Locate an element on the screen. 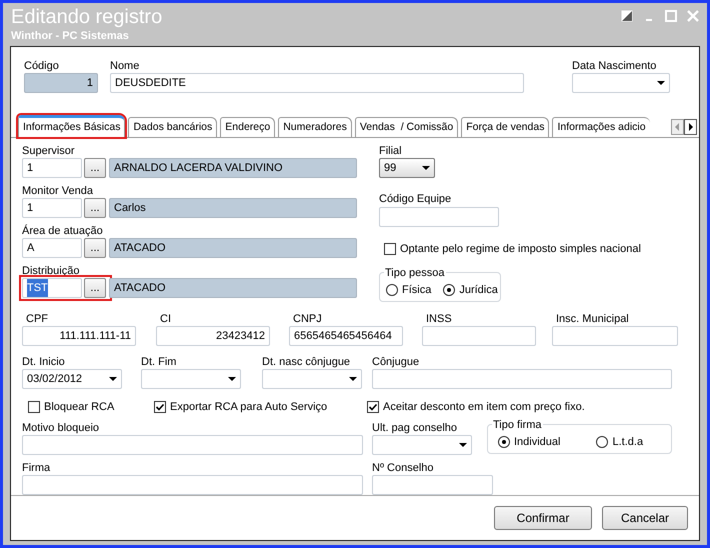 The width and height of the screenshot is (710, 548). field-label: Cônjugue is located at coordinates (396, 362).